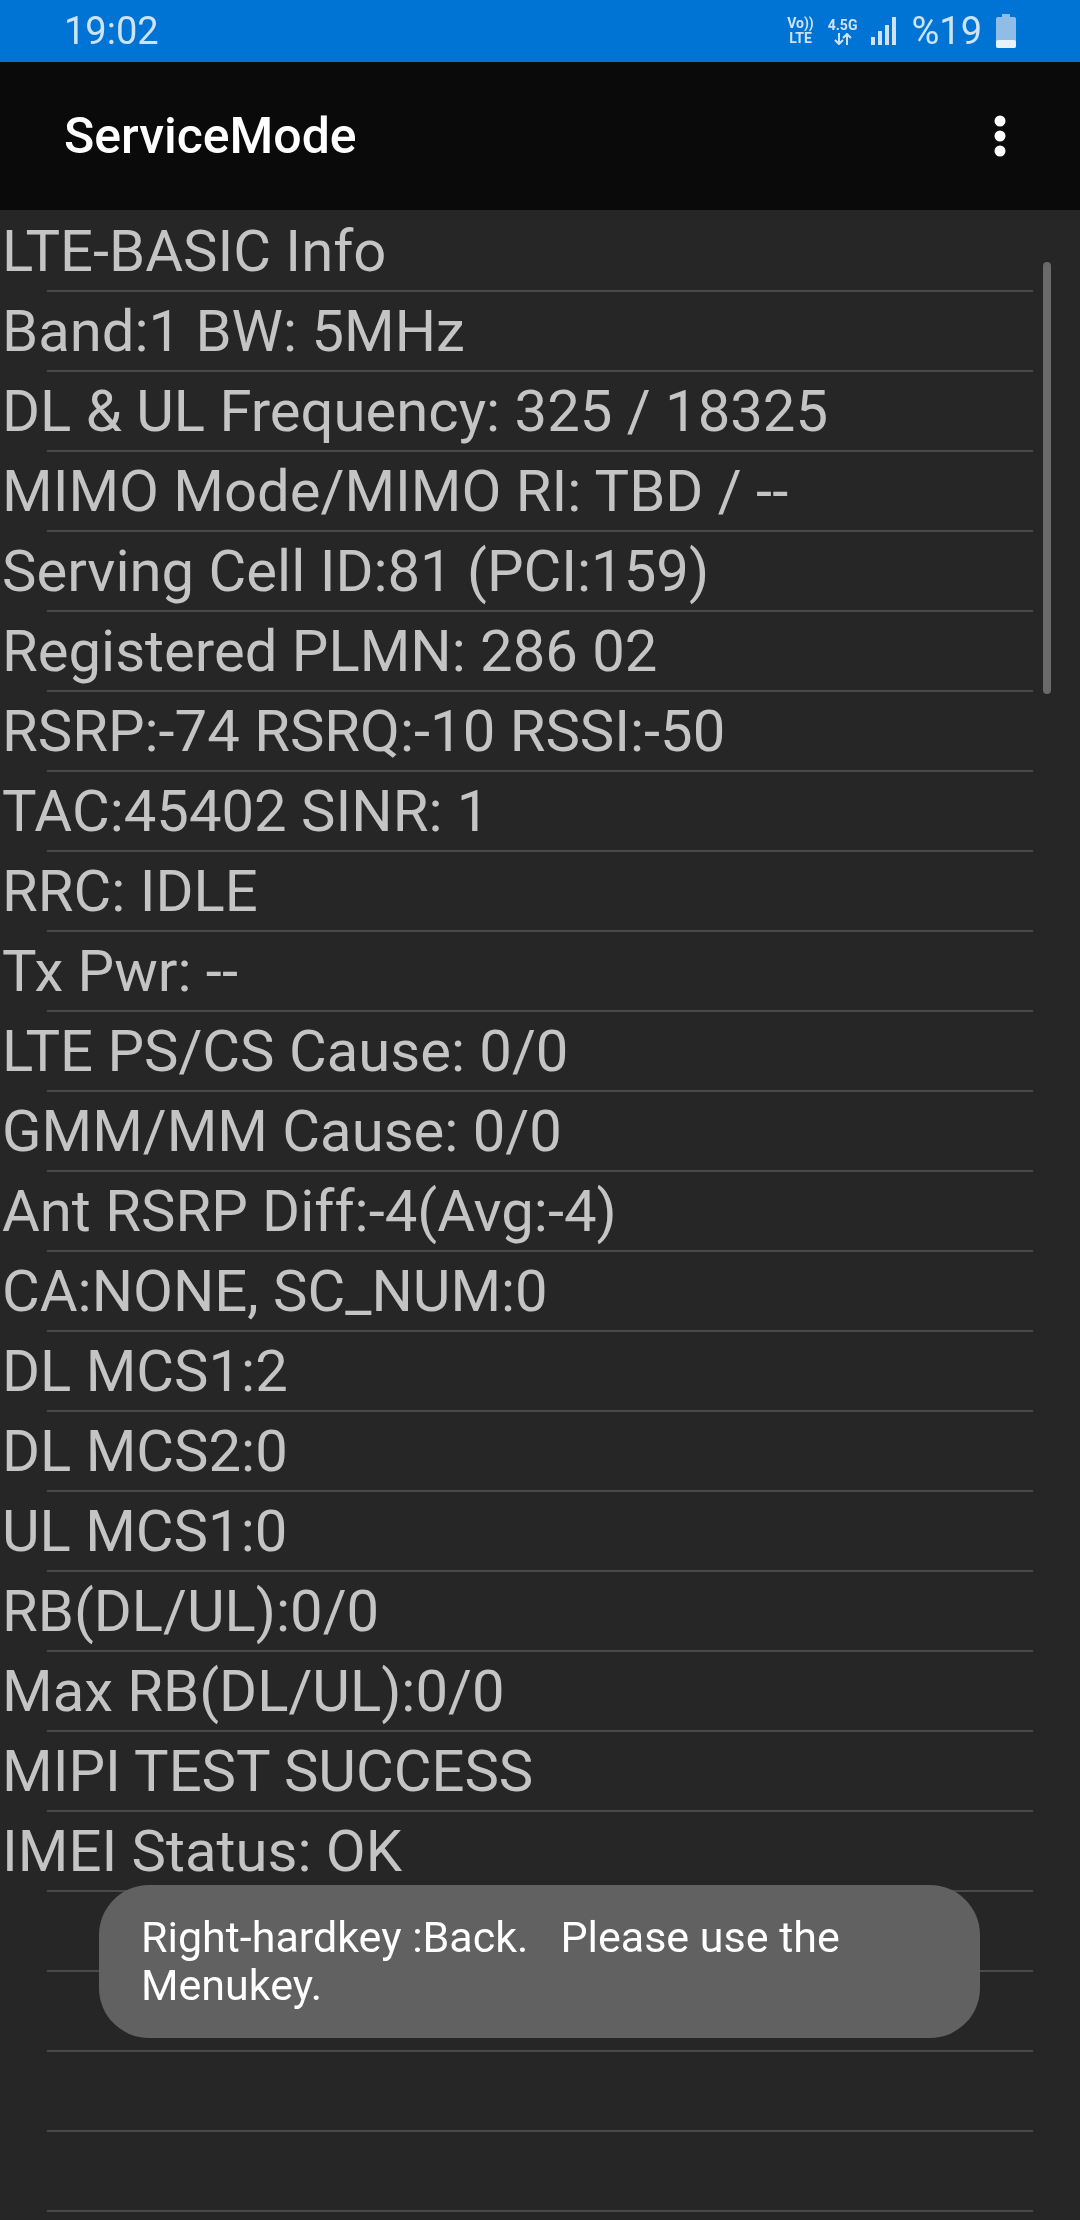 This screenshot has height=2220, width=1080. I want to click on info-row-text: RB(DL/UL):0/0, so click(191, 1611).